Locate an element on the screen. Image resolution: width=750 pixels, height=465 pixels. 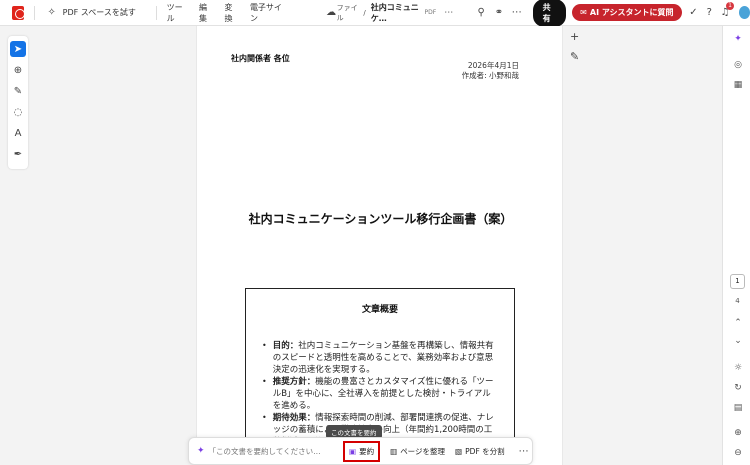
canvas-tools: + ✎ is located at coordinates (576, 50).